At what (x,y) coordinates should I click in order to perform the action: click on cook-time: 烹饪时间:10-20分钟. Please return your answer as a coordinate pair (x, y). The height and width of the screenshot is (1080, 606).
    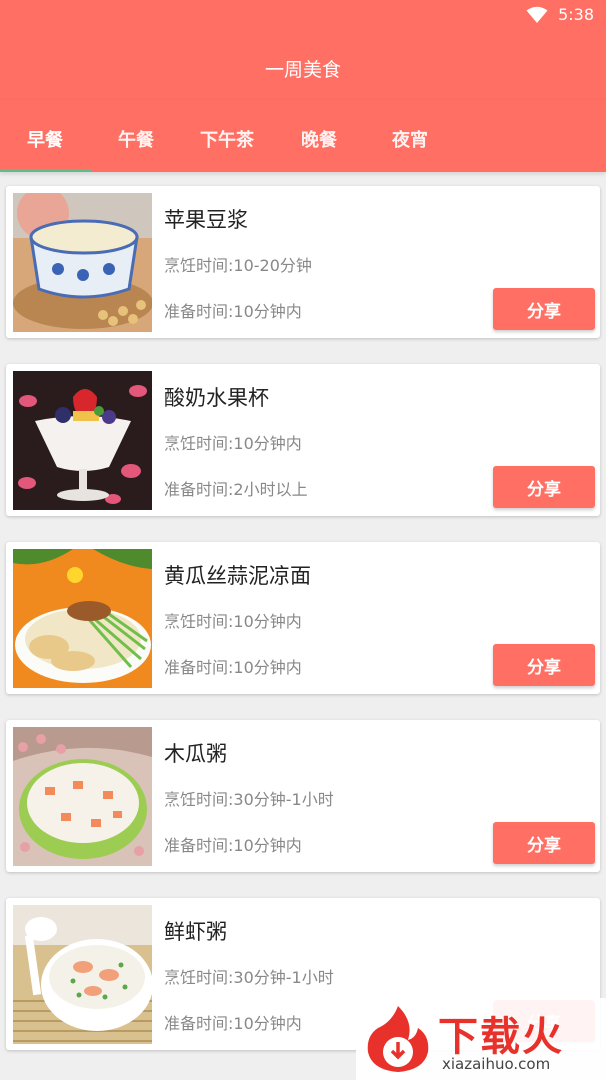
    Looking at the image, I should click on (238, 265).